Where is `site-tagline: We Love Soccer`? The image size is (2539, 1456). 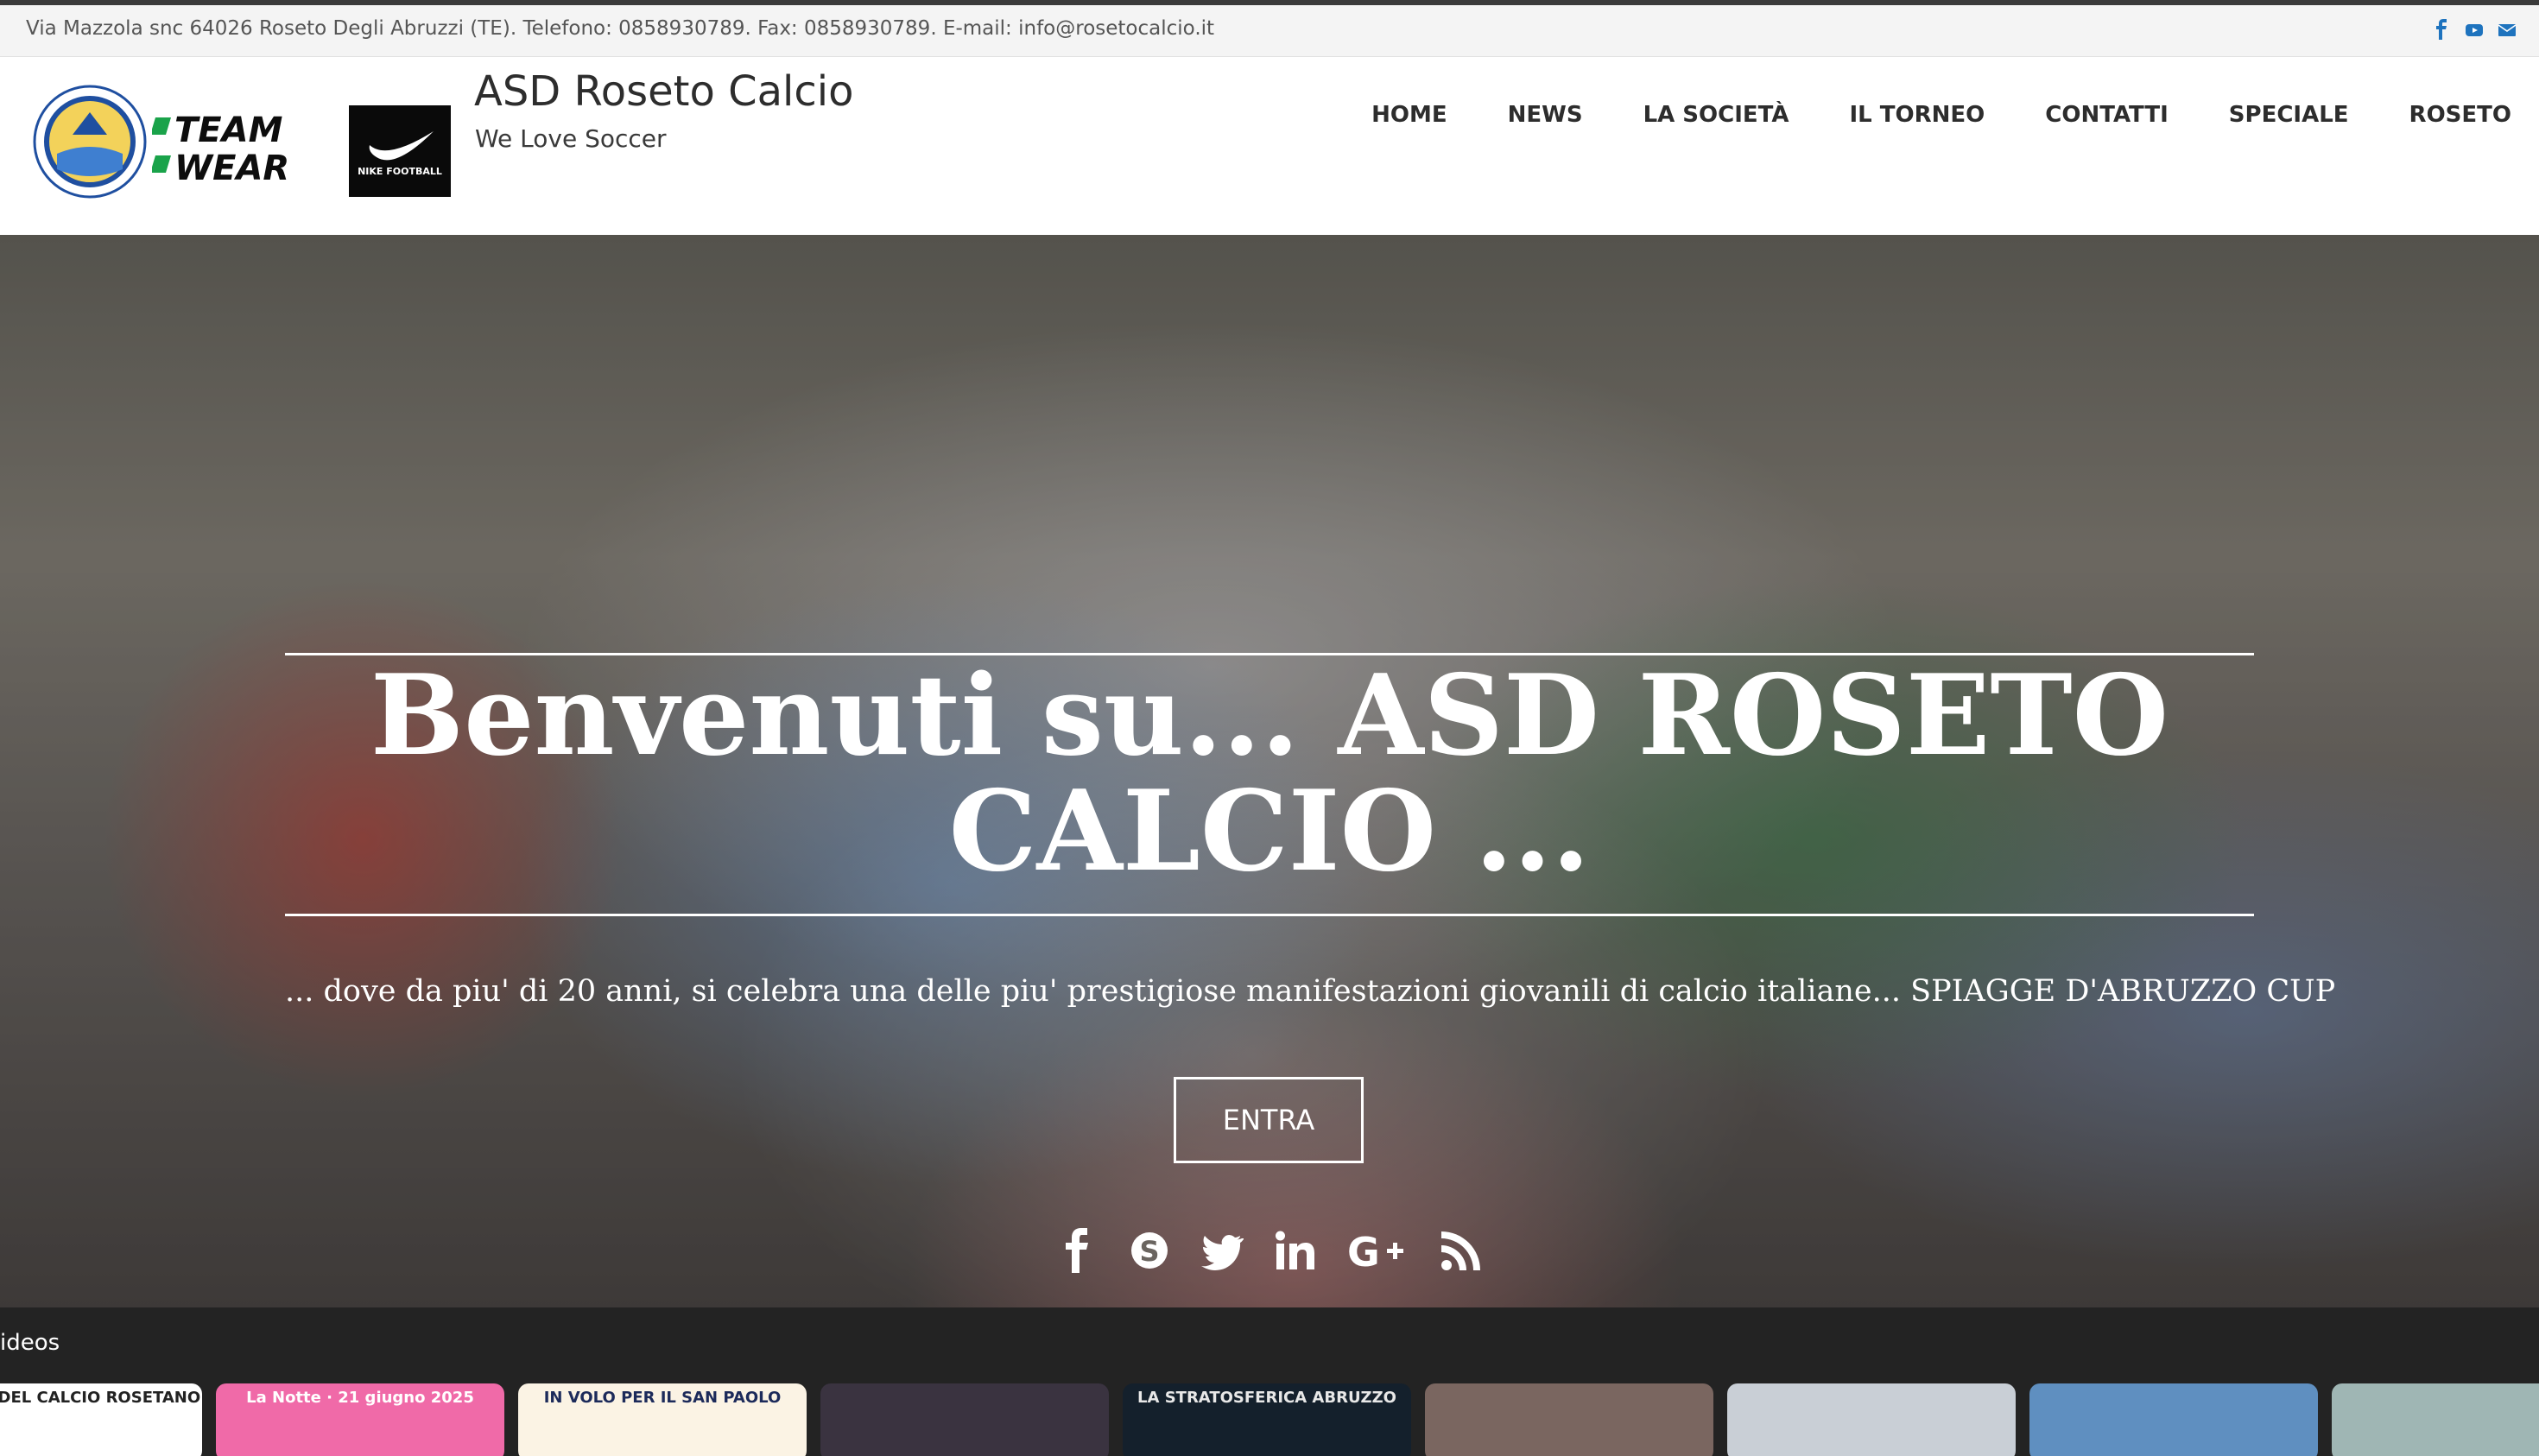 site-tagline: We Love Soccer is located at coordinates (571, 138).